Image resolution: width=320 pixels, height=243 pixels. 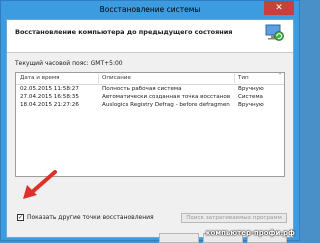 What do you see at coordinates (20, 217) in the screenshot?
I see `show-more-points-checkbox: ✓` at bounding box center [20, 217].